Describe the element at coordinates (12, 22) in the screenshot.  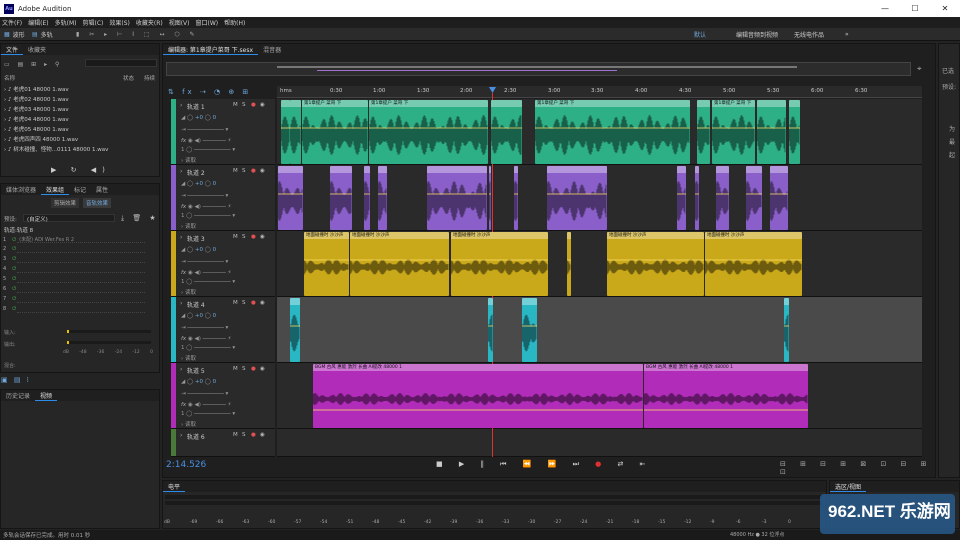
I see `menu-file: 文件(F)` at that location.